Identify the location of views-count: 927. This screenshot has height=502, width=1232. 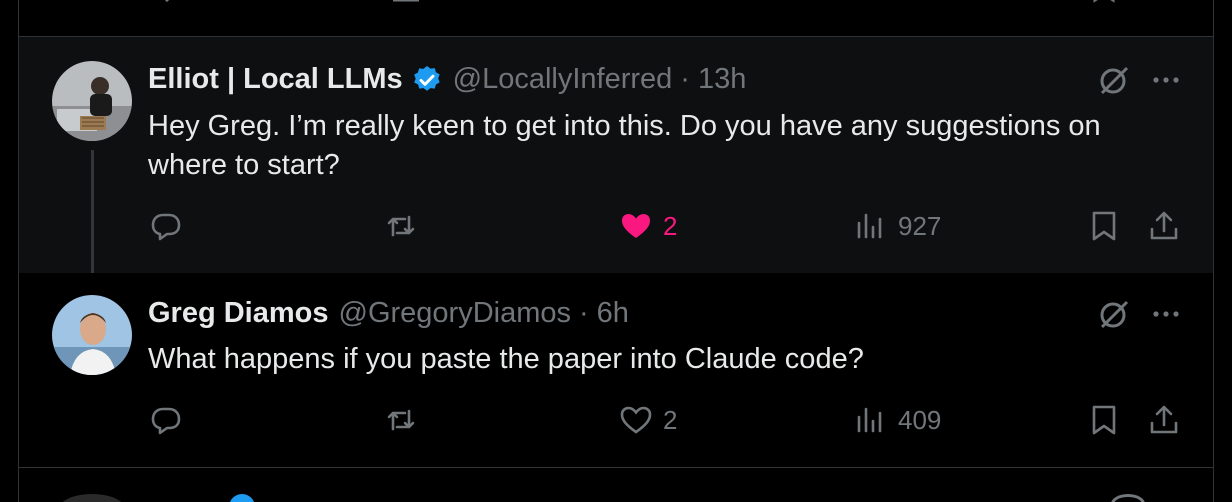
(920, 225).